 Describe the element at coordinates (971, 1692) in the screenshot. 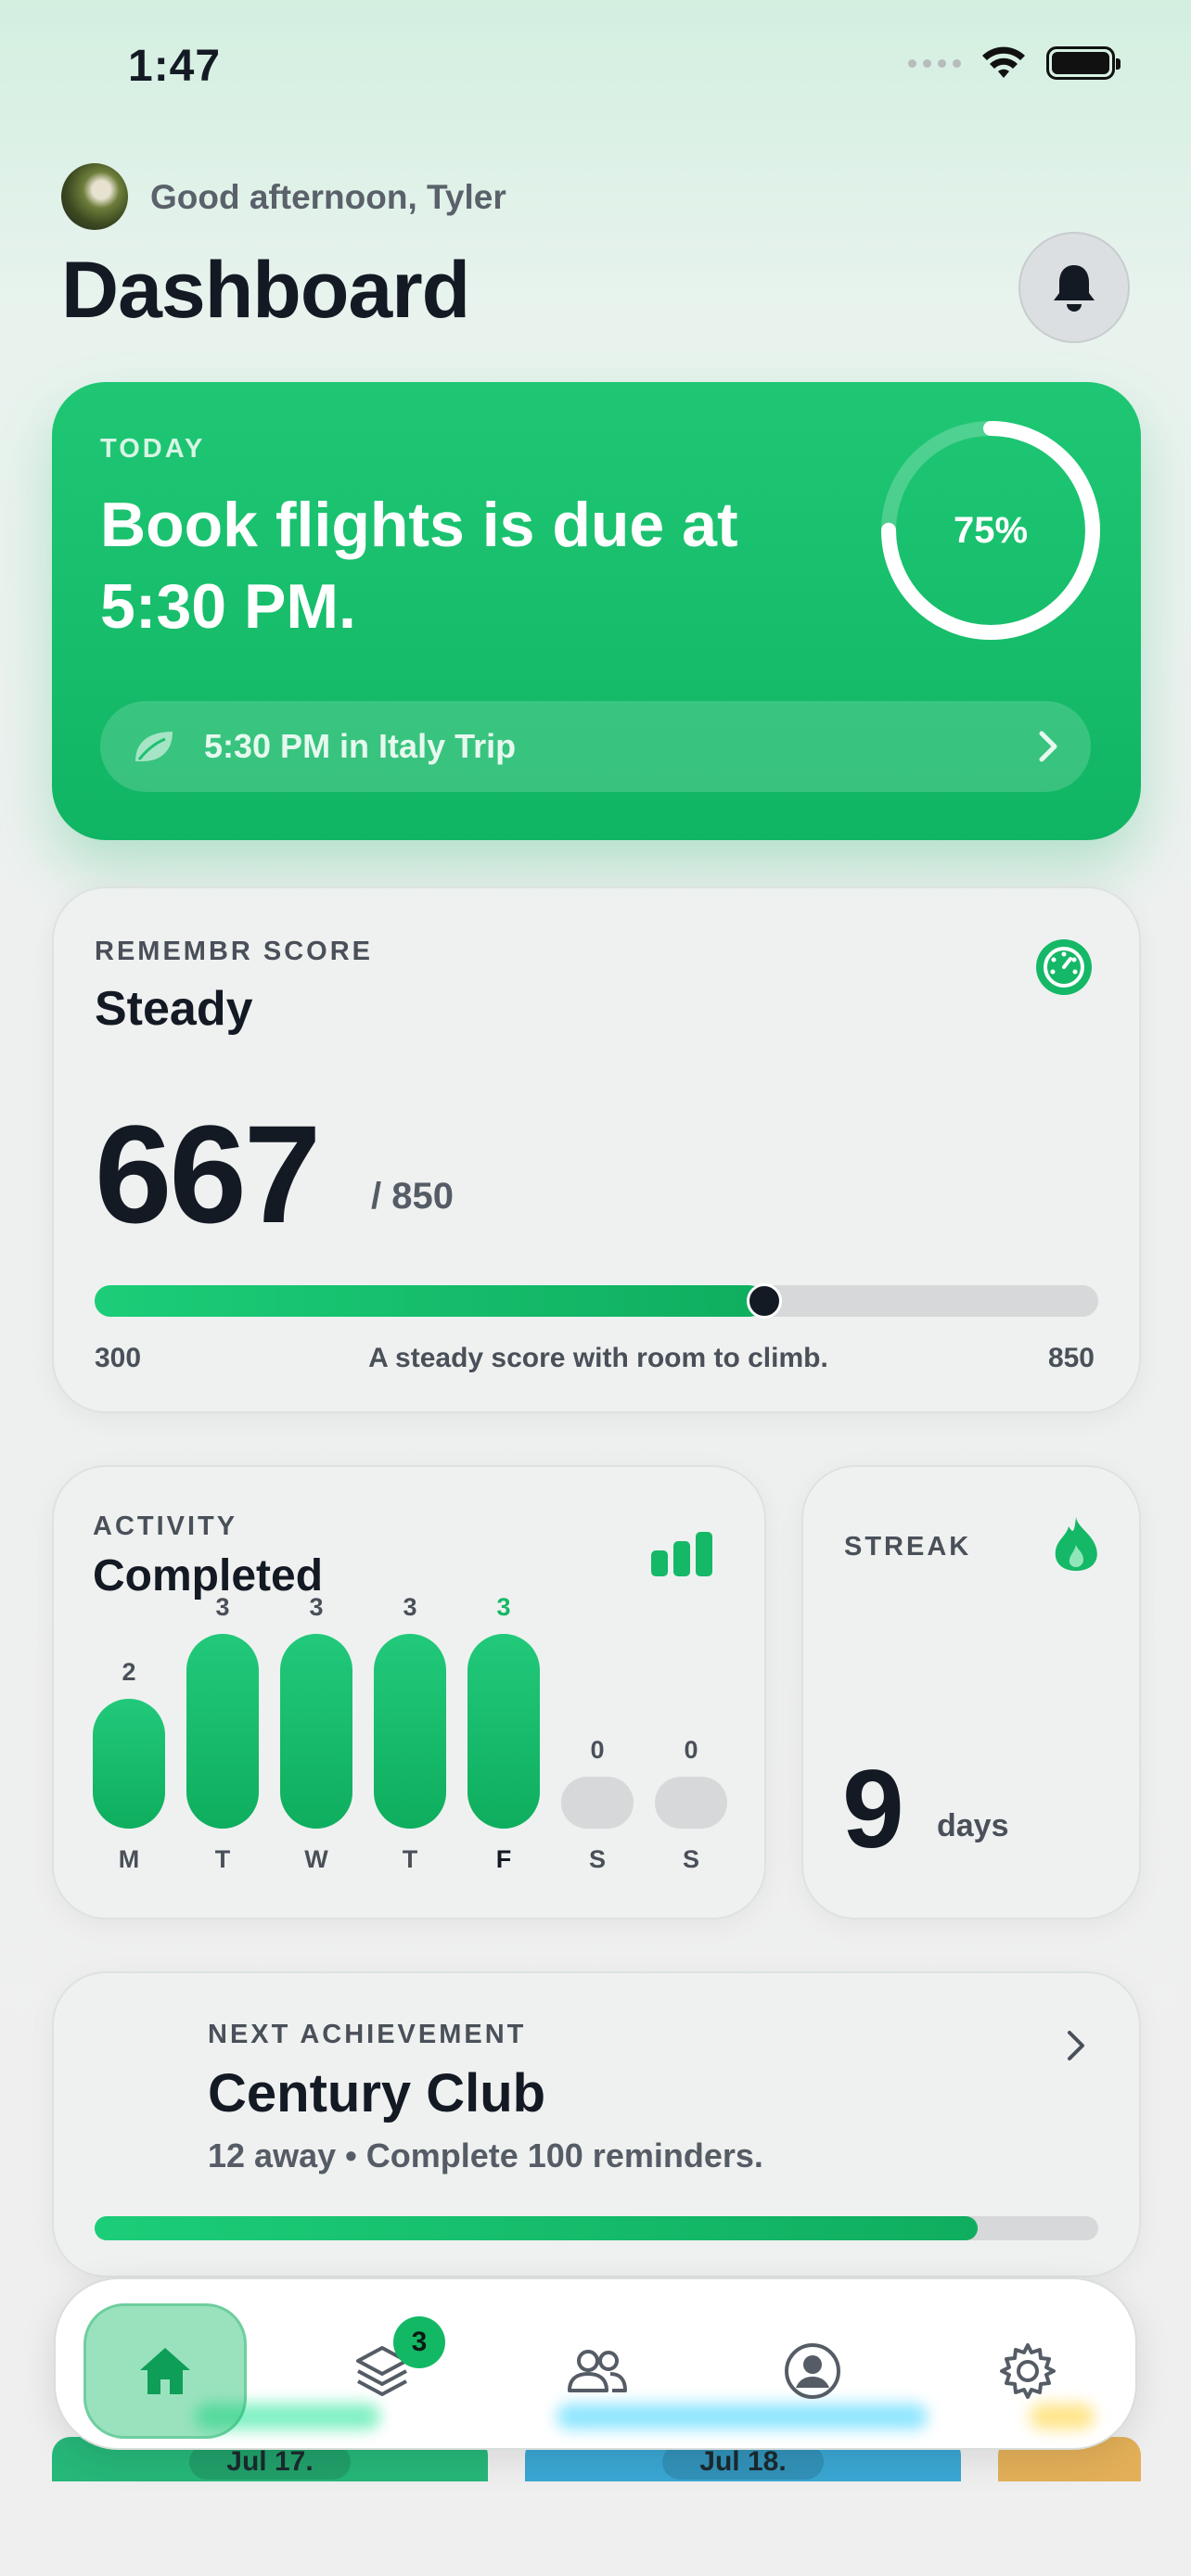

I see `streak-card: STREAK 9 days` at that location.